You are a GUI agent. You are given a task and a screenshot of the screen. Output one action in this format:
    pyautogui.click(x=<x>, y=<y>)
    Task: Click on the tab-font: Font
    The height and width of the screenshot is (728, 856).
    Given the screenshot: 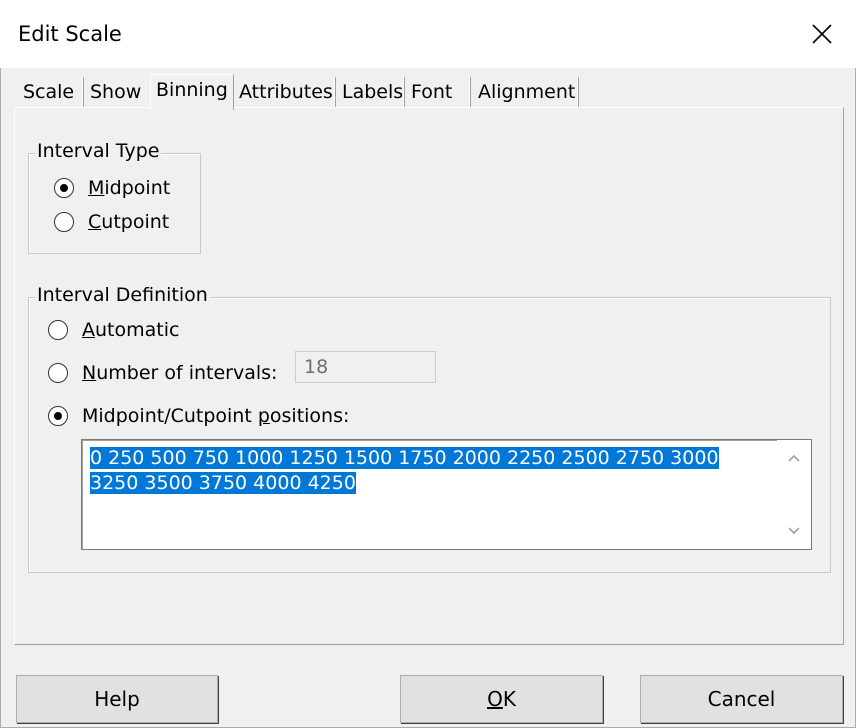 What is the action you would take?
    pyautogui.click(x=431, y=92)
    